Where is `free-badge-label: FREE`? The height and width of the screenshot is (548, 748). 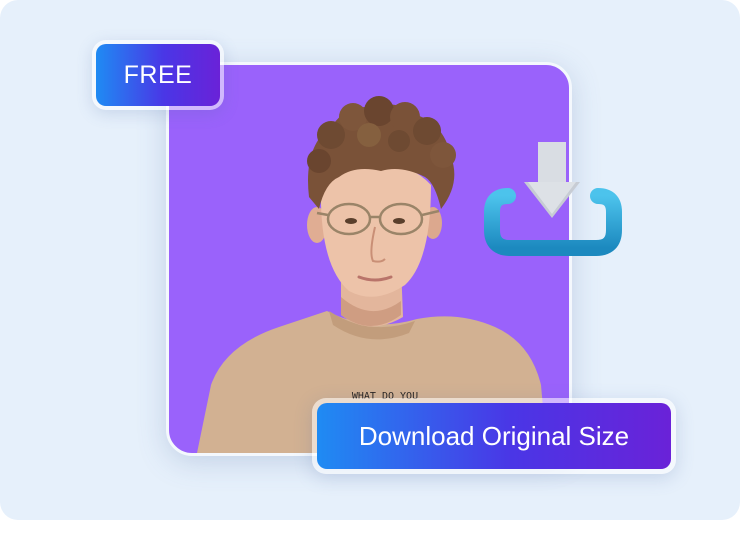 free-badge-label: FREE is located at coordinates (158, 75).